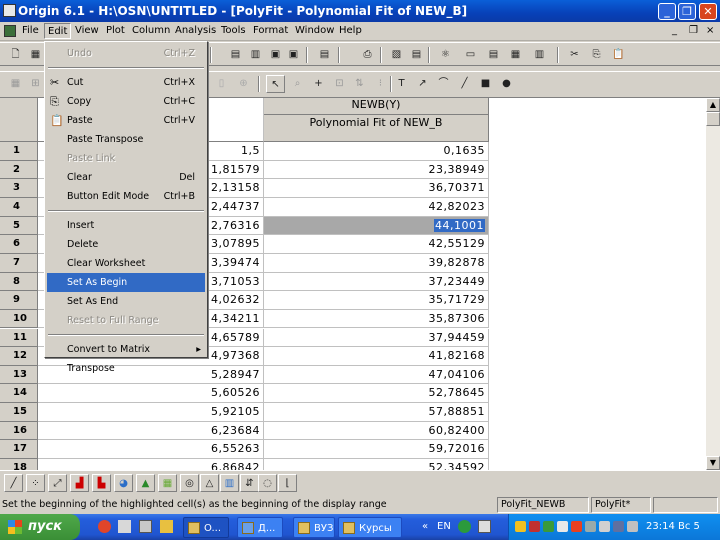 The image size is (720, 540). What do you see at coordinates (376, 431) in the screenshot?
I see `cell-y: 60,82400` at bounding box center [376, 431].